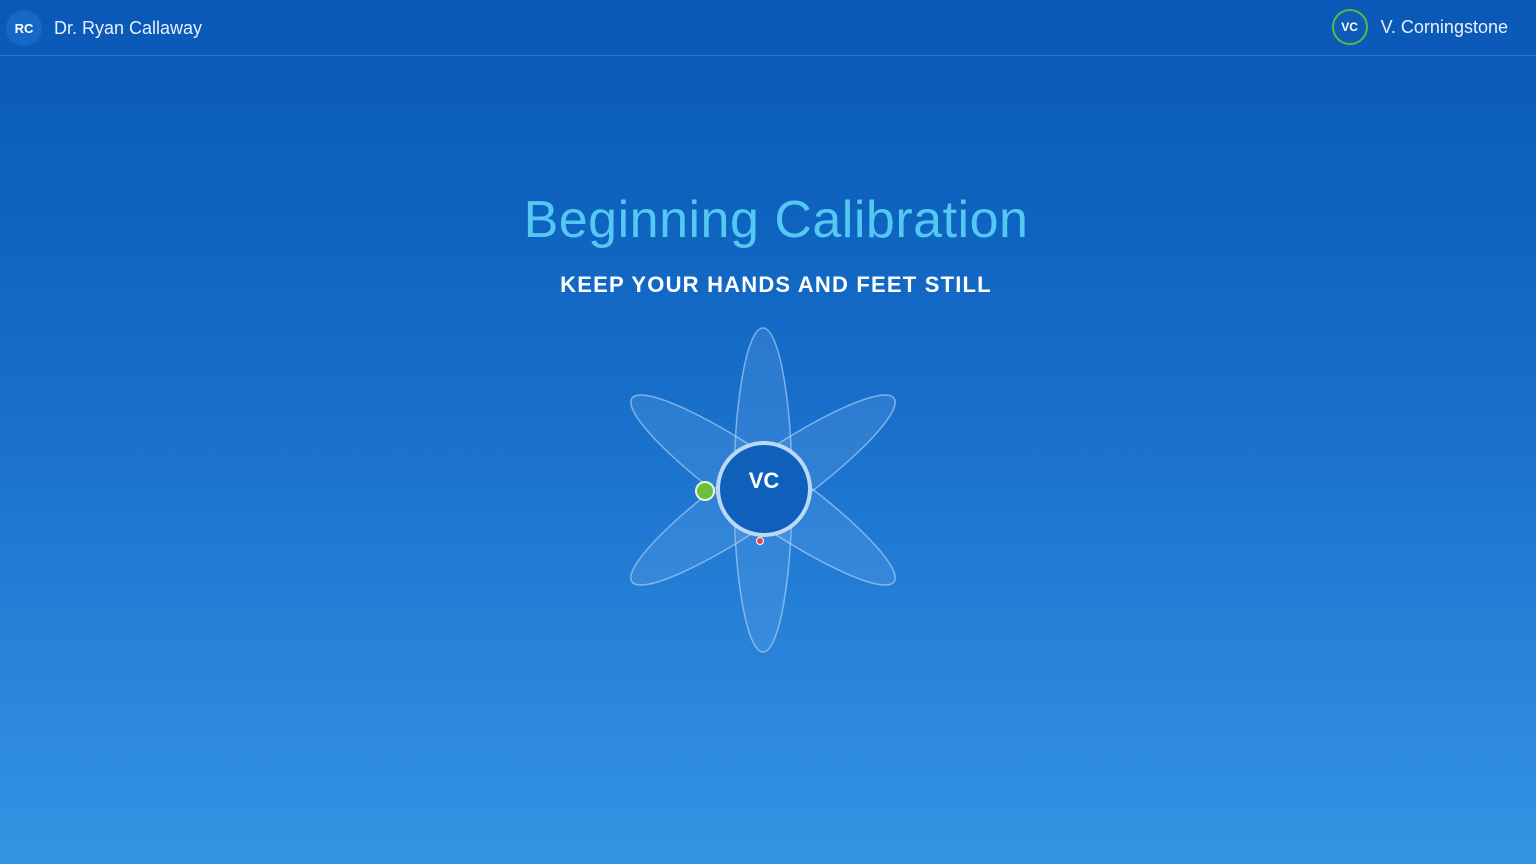  I want to click on green-marker-dot, so click(705, 491).